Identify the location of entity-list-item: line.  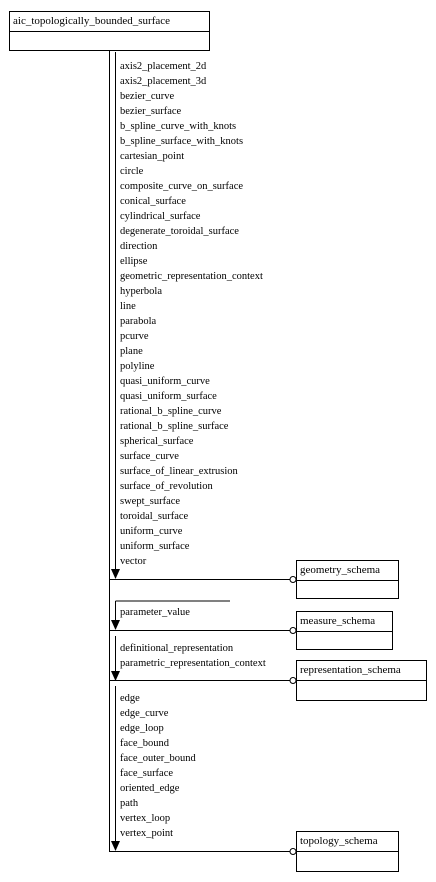
(191, 306).